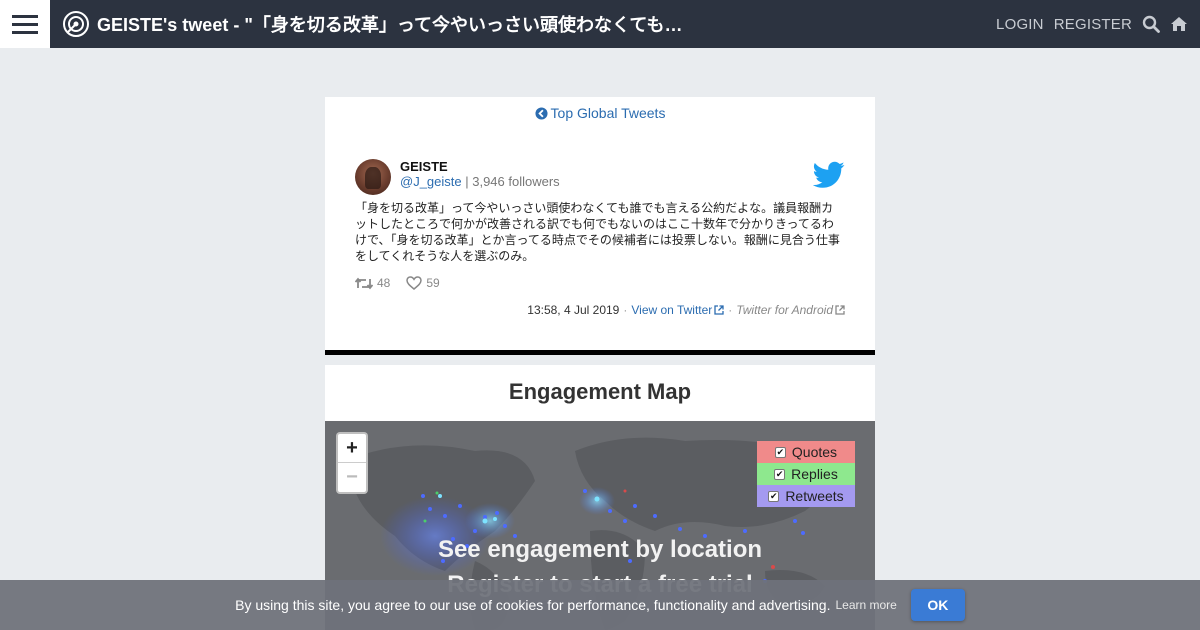  Describe the element at coordinates (865, 605) in the screenshot. I see `learn-more-link: Learn more` at that location.